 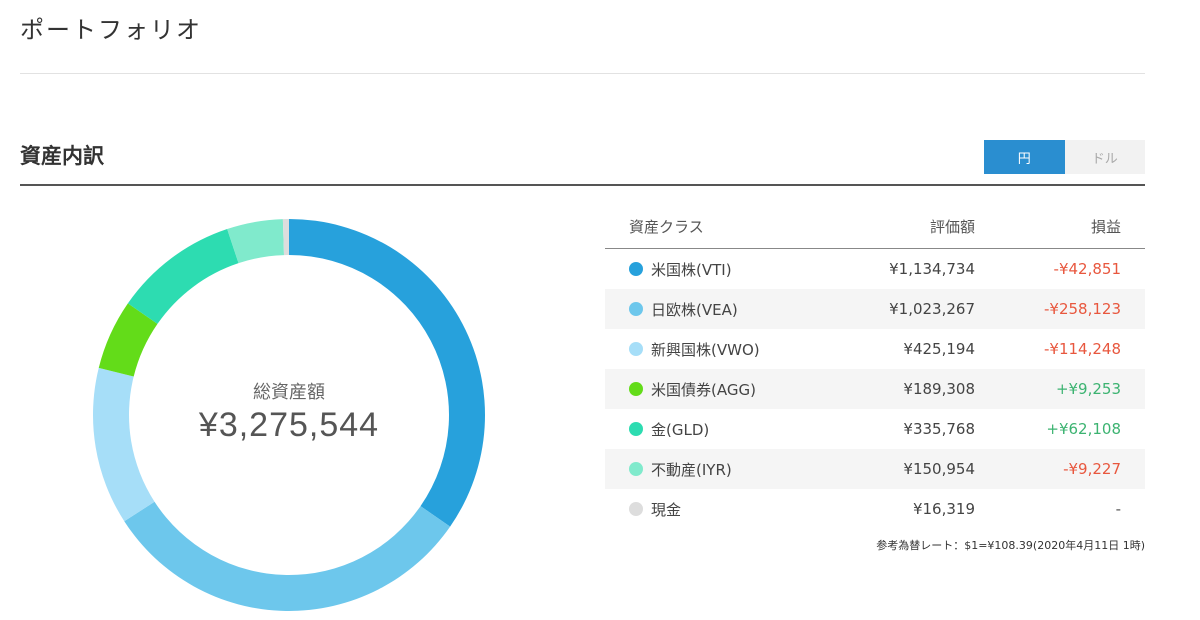 What do you see at coordinates (875, 509) in the screenshot?
I see `table-row: 現金 ¥16,319 -` at bounding box center [875, 509].